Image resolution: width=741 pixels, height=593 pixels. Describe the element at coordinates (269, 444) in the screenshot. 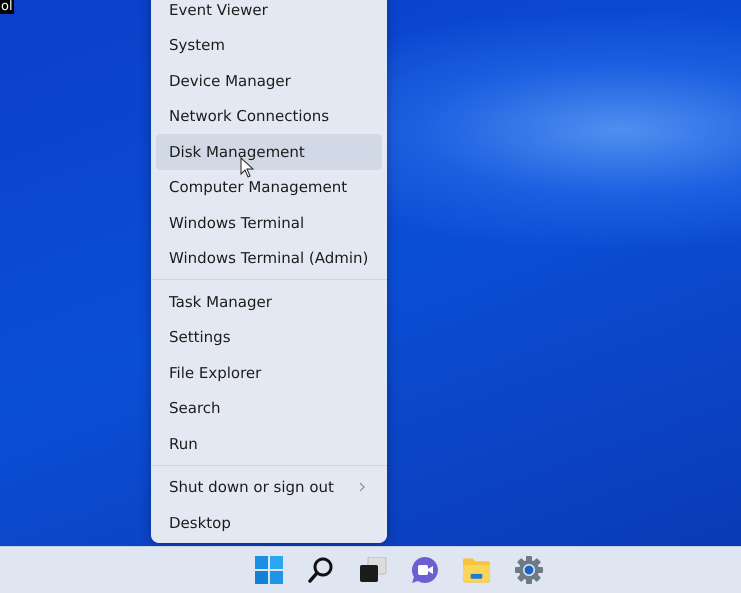

I see `menu-item: Run` at that location.